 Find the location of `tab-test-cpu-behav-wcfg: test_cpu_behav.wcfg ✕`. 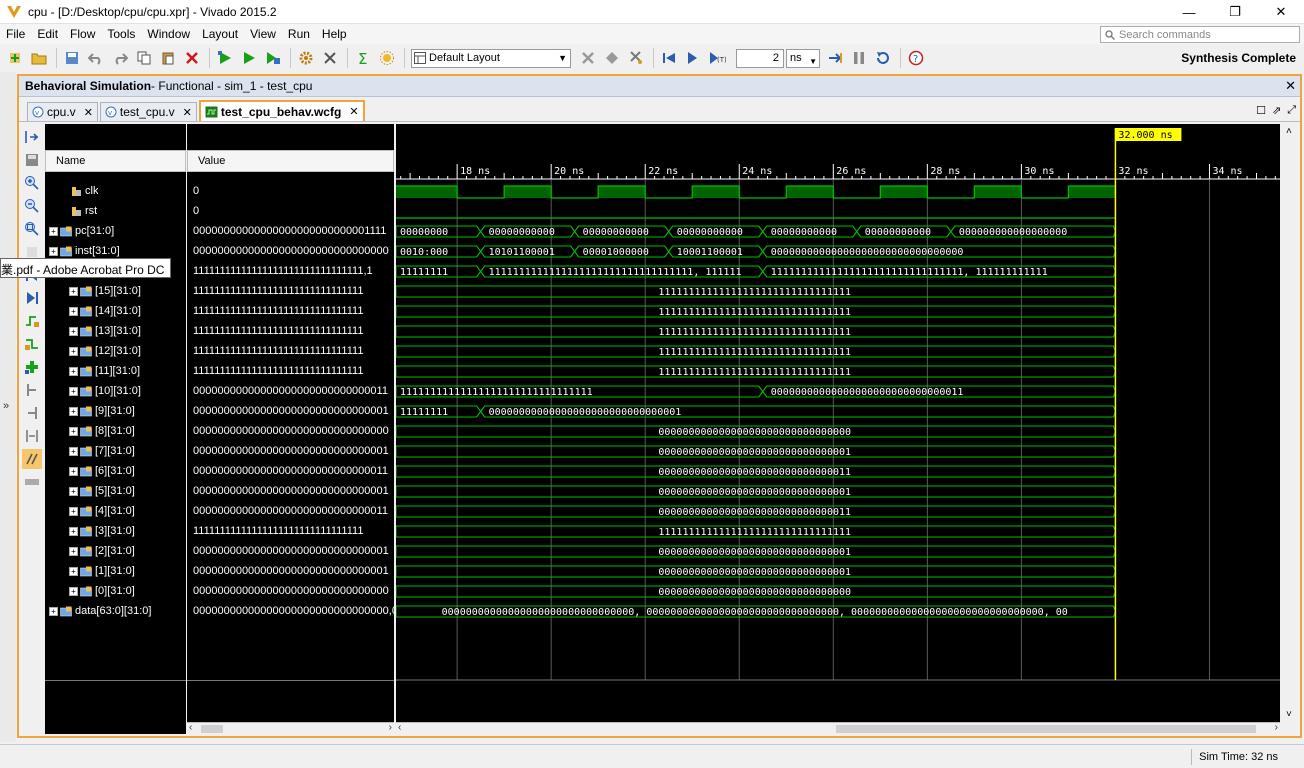

tab-test-cpu-behav-wcfg: test_cpu_behav.wcfg ✕ is located at coordinates (281, 110).